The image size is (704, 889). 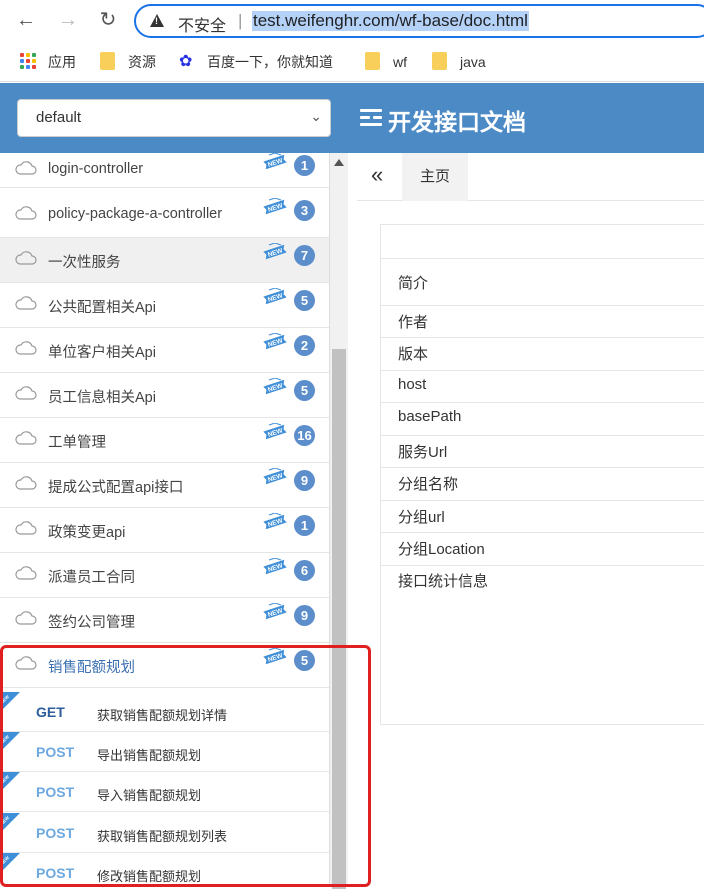 I want to click on bookmark-baidu: ✿ 百度一下，你就知道, so click(x=269, y=62).